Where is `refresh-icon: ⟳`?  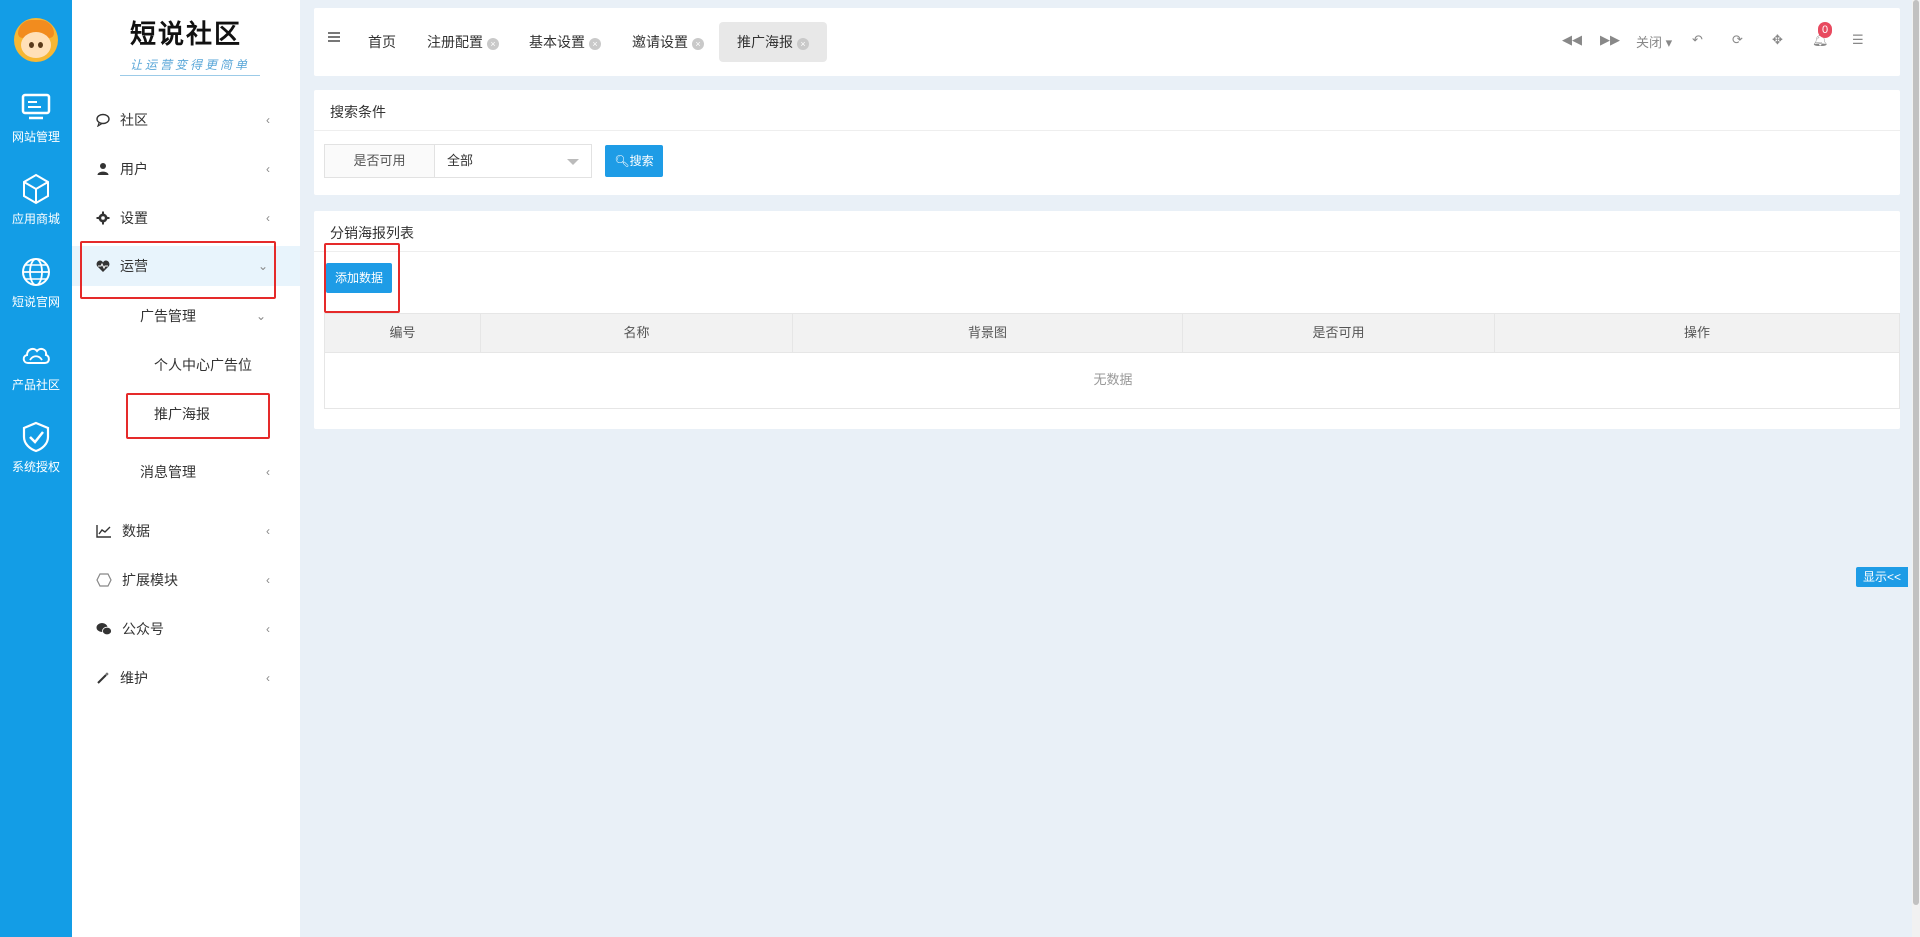 refresh-icon: ⟳ is located at coordinates (1737, 40).